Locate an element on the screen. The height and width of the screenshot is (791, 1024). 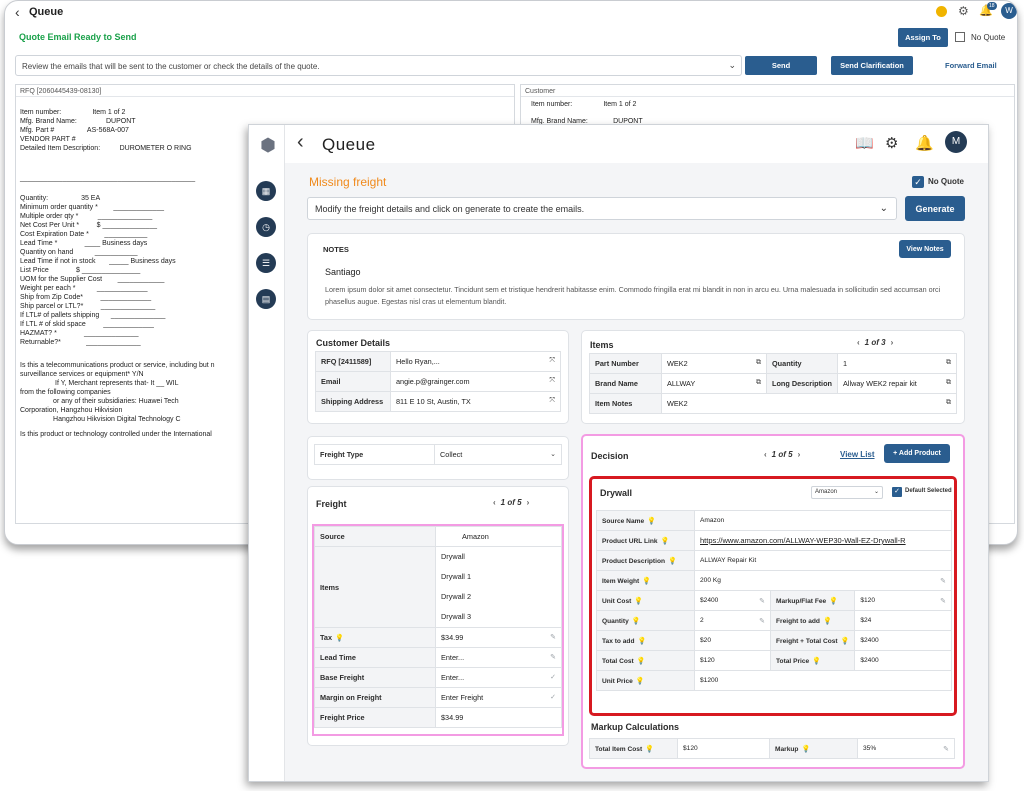
rfq-detail-row: Returnable?* ______________ is located at coordinates (80, 342).